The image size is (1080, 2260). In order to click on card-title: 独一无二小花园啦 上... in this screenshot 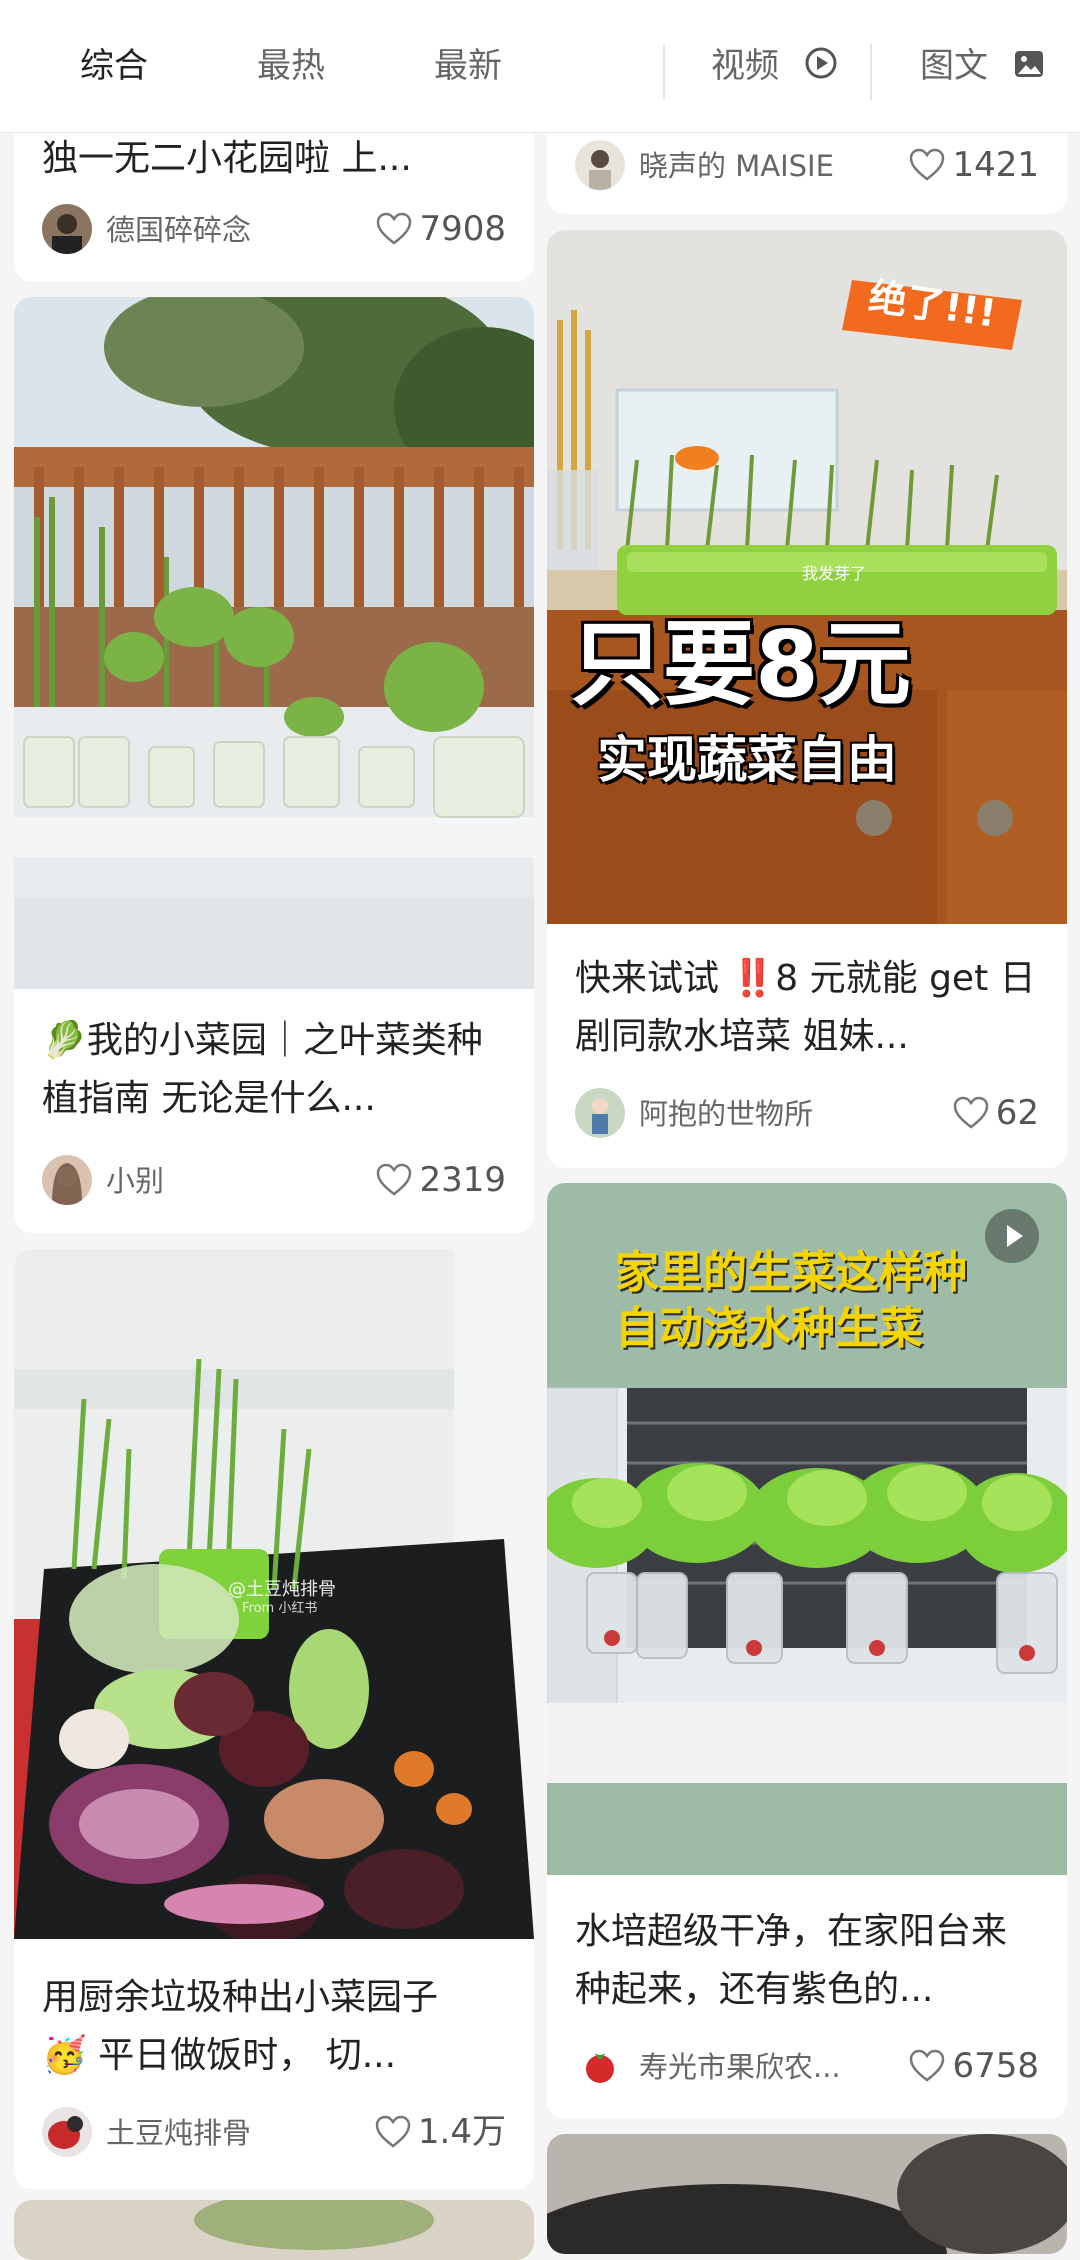, I will do `click(227, 158)`.